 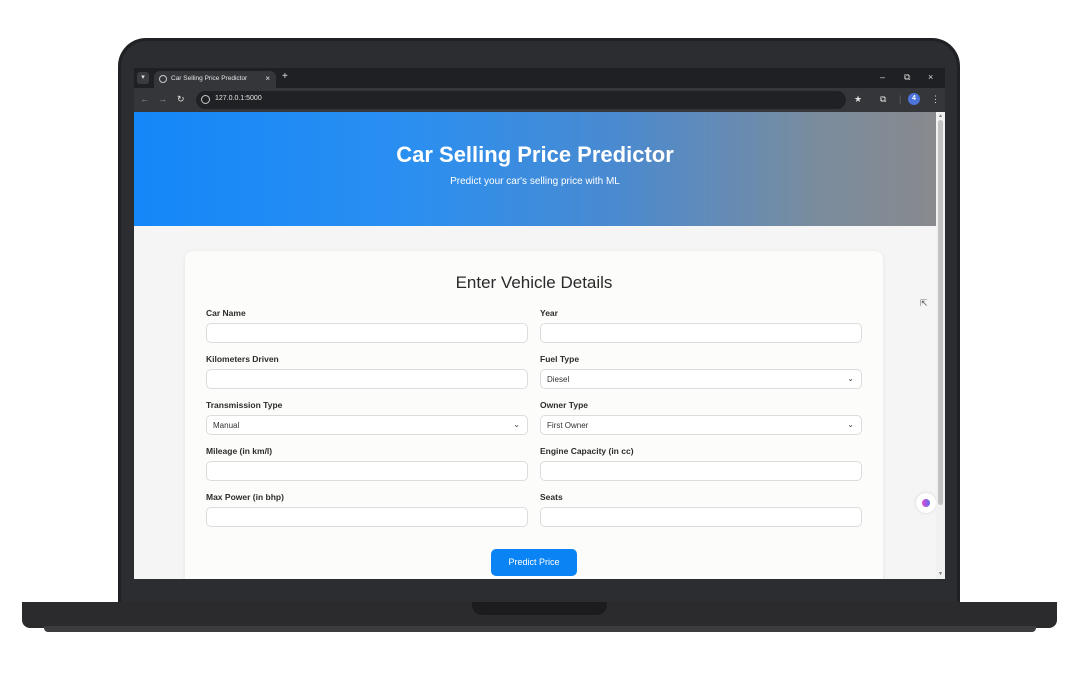 I want to click on predict-price-button: Predict Price, so click(x=534, y=562).